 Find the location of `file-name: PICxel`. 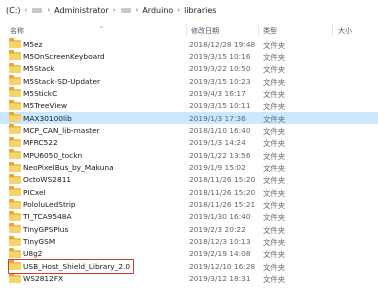

file-name: PICxel is located at coordinates (34, 192).